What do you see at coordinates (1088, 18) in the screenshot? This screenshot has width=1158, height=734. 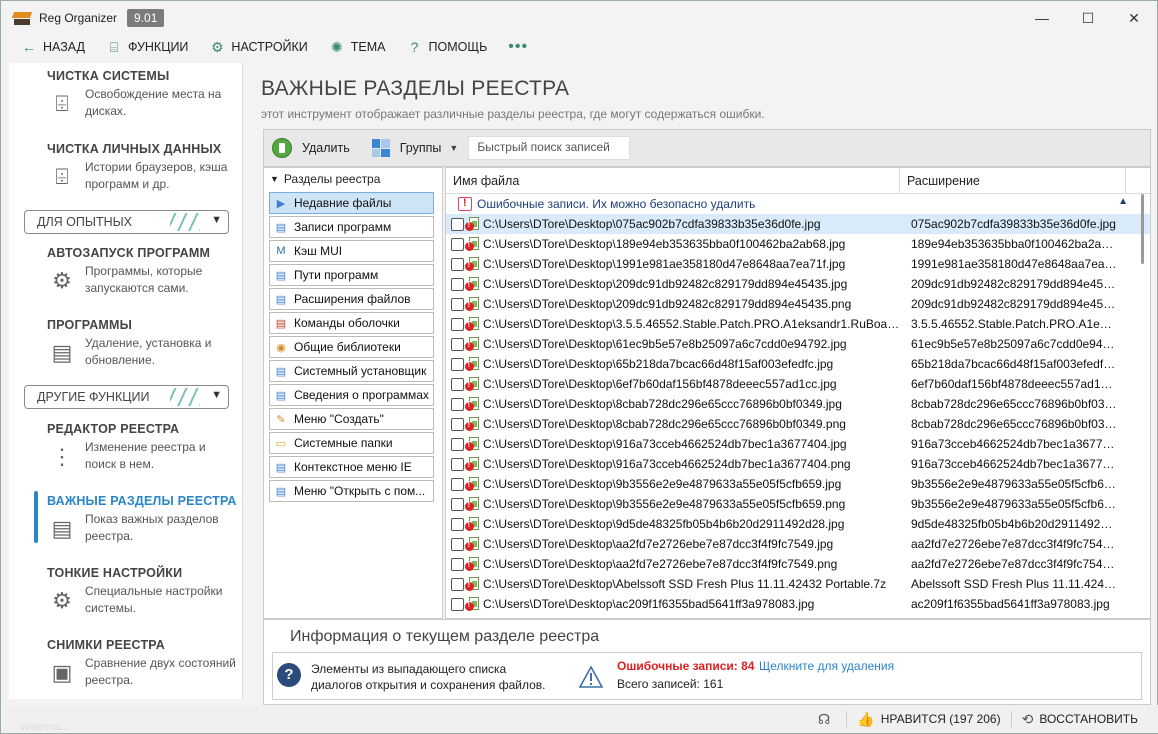 I see `maximize-button: ☐` at bounding box center [1088, 18].